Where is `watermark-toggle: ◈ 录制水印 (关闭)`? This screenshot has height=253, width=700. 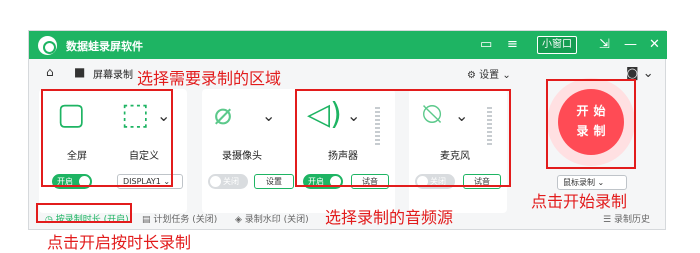
watermark-toggle: ◈ 录制水印 (关闭) is located at coordinates (272, 218).